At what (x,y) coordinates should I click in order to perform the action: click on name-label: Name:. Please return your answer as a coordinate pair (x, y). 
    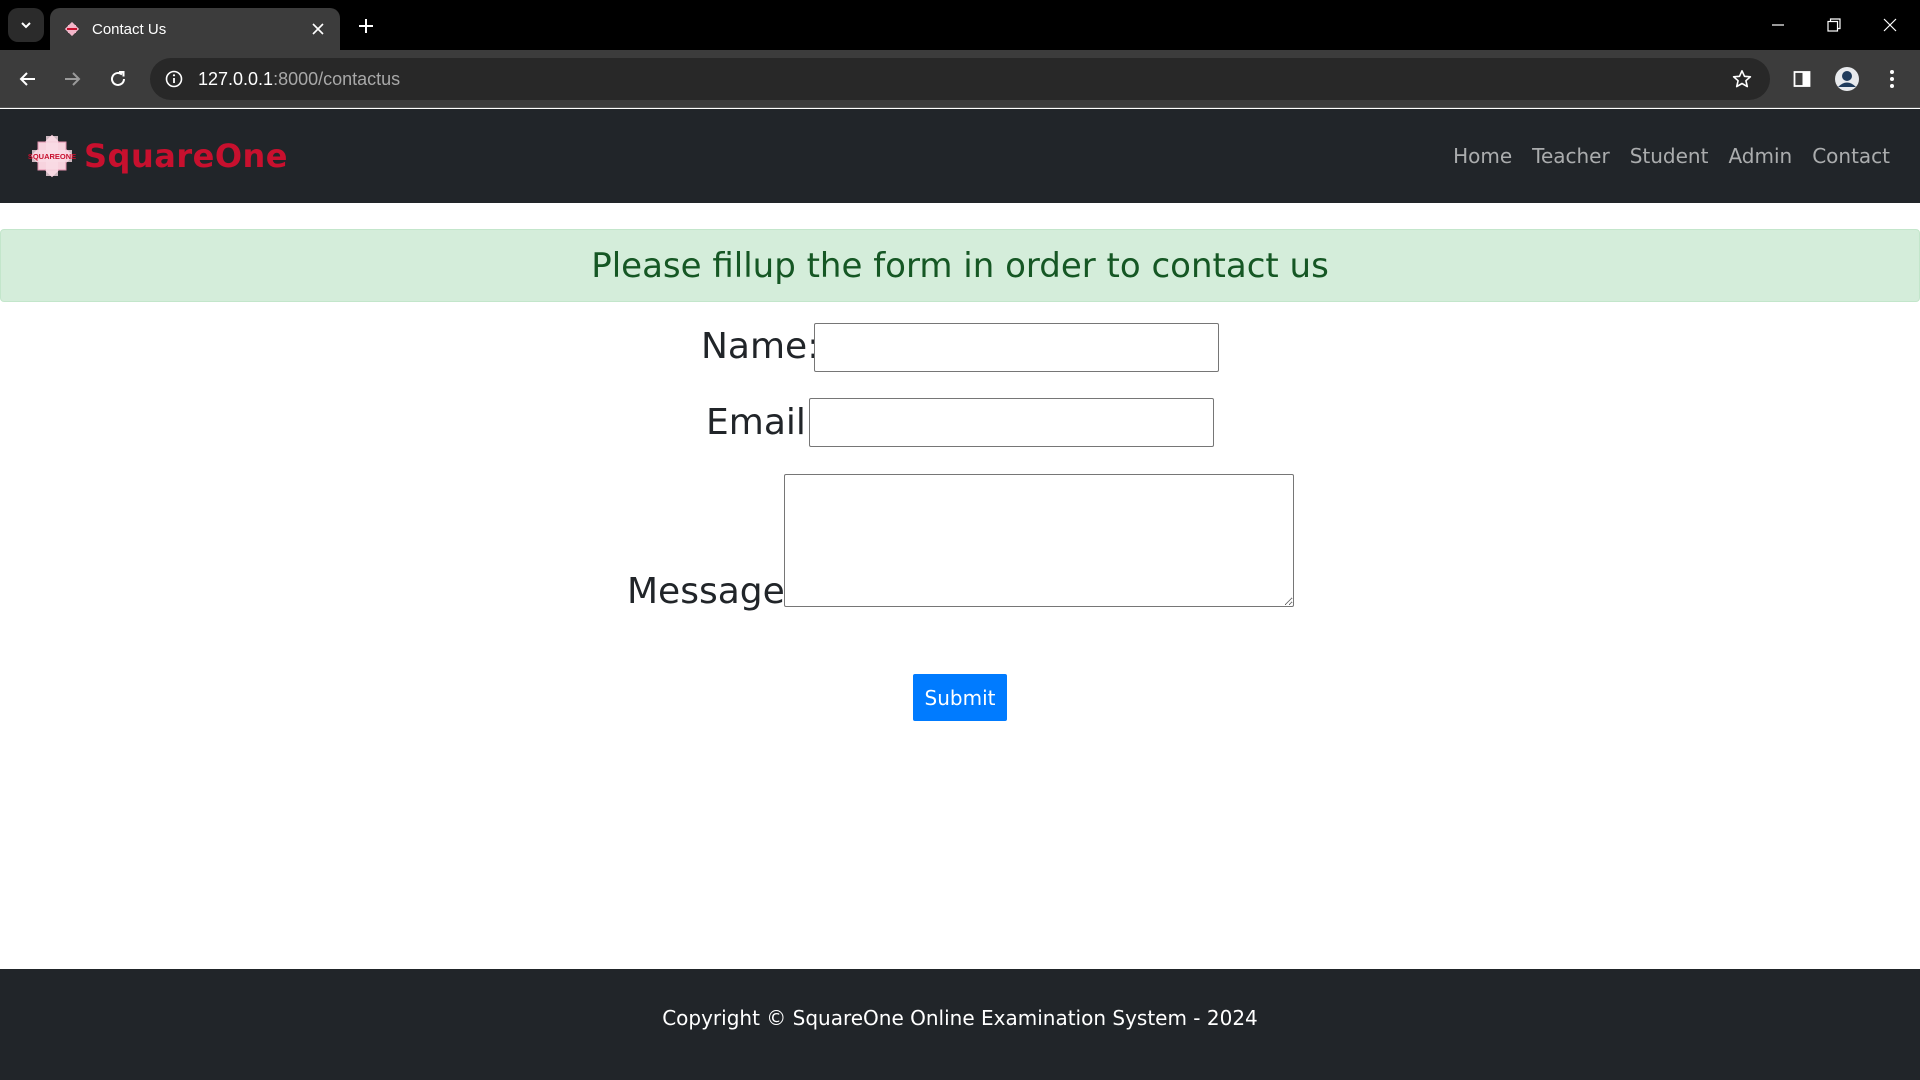
    Looking at the image, I should click on (760, 346).